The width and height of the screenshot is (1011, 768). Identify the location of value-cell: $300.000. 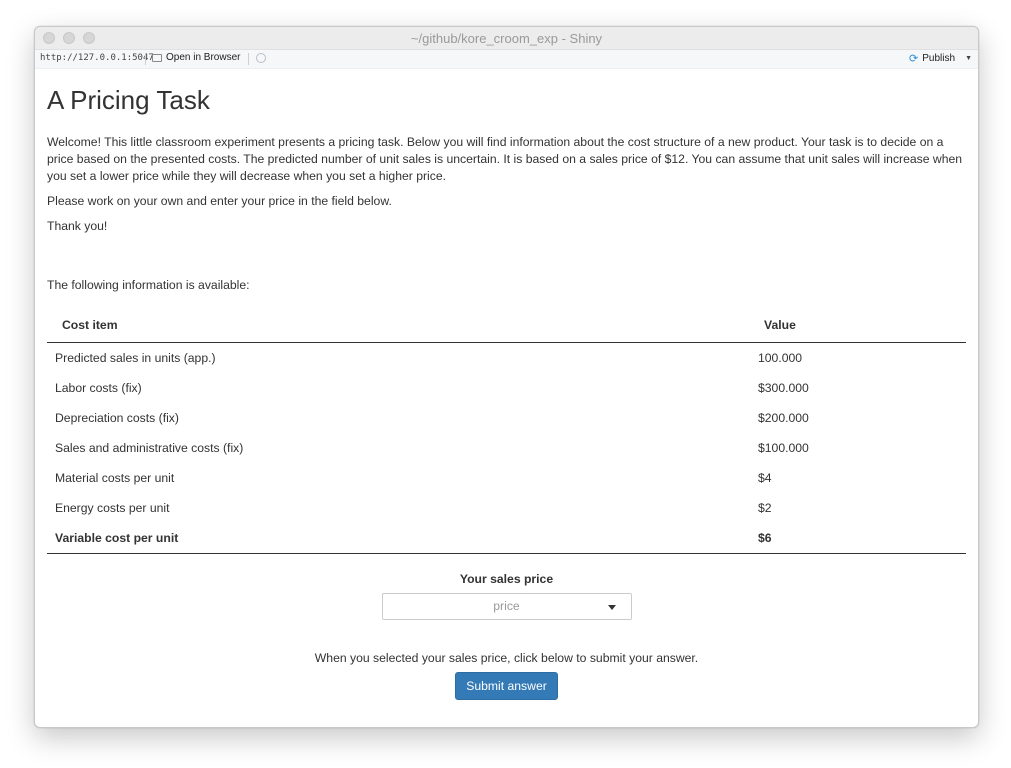
(783, 388).